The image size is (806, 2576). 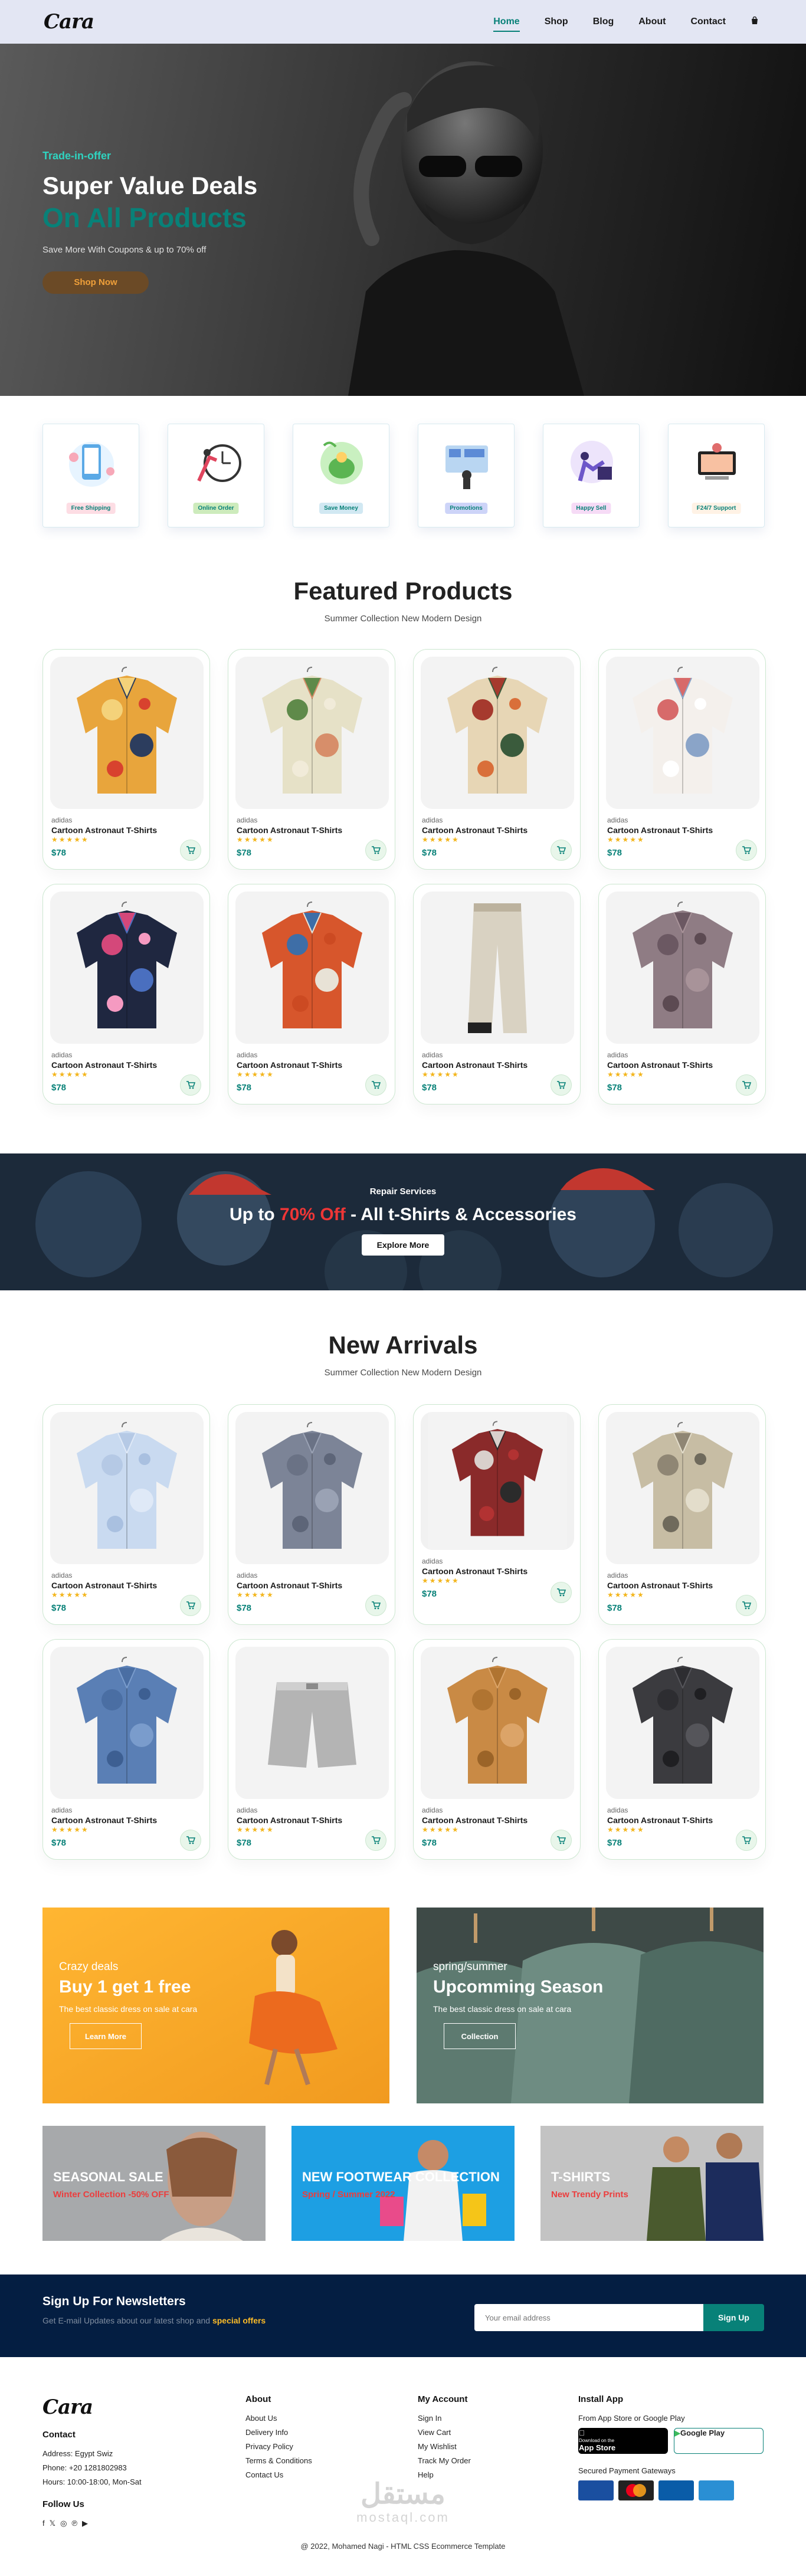 What do you see at coordinates (623, 2441) in the screenshot?
I see `app-store-button: Download on theApp Store` at bounding box center [623, 2441].